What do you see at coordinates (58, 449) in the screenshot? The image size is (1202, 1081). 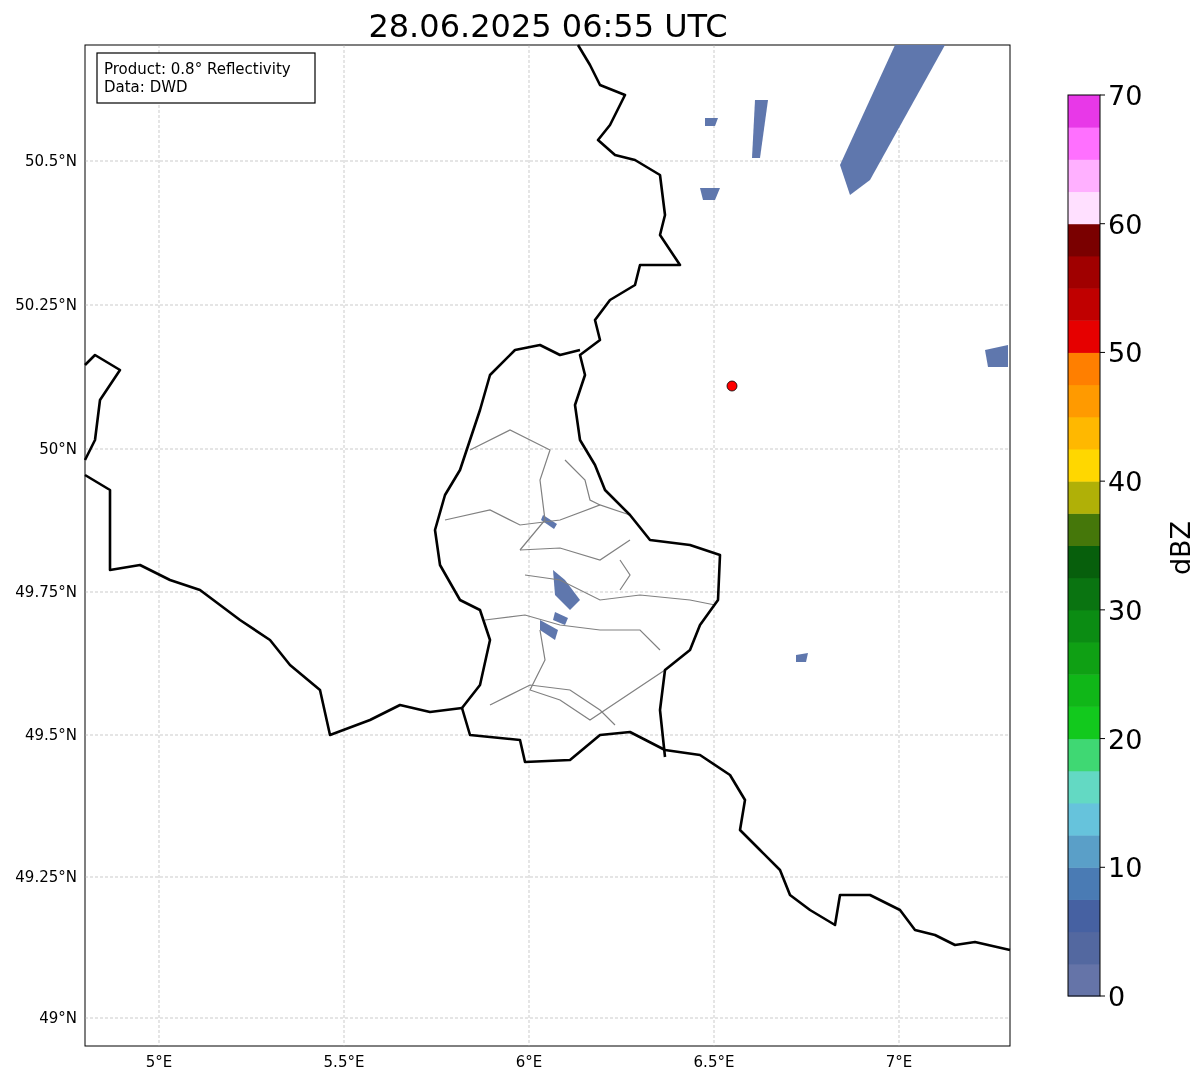 I see `latitude-label: 50°N` at bounding box center [58, 449].